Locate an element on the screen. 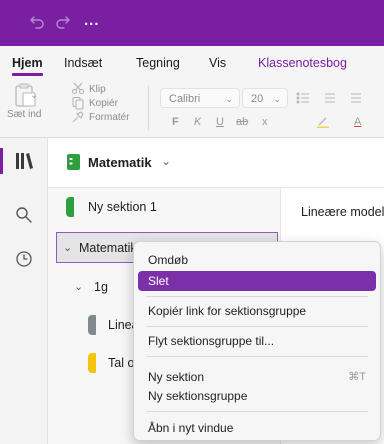 The height and width of the screenshot is (444, 384). navigation-rail is located at coordinates (24, 291).